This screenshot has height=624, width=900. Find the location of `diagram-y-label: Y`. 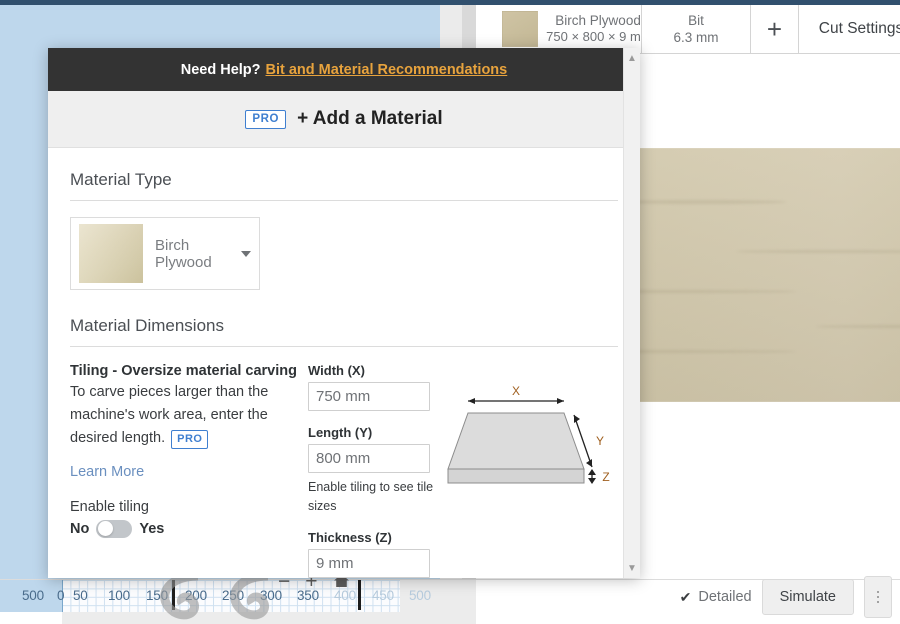

diagram-y-label: Y is located at coordinates (600, 441).